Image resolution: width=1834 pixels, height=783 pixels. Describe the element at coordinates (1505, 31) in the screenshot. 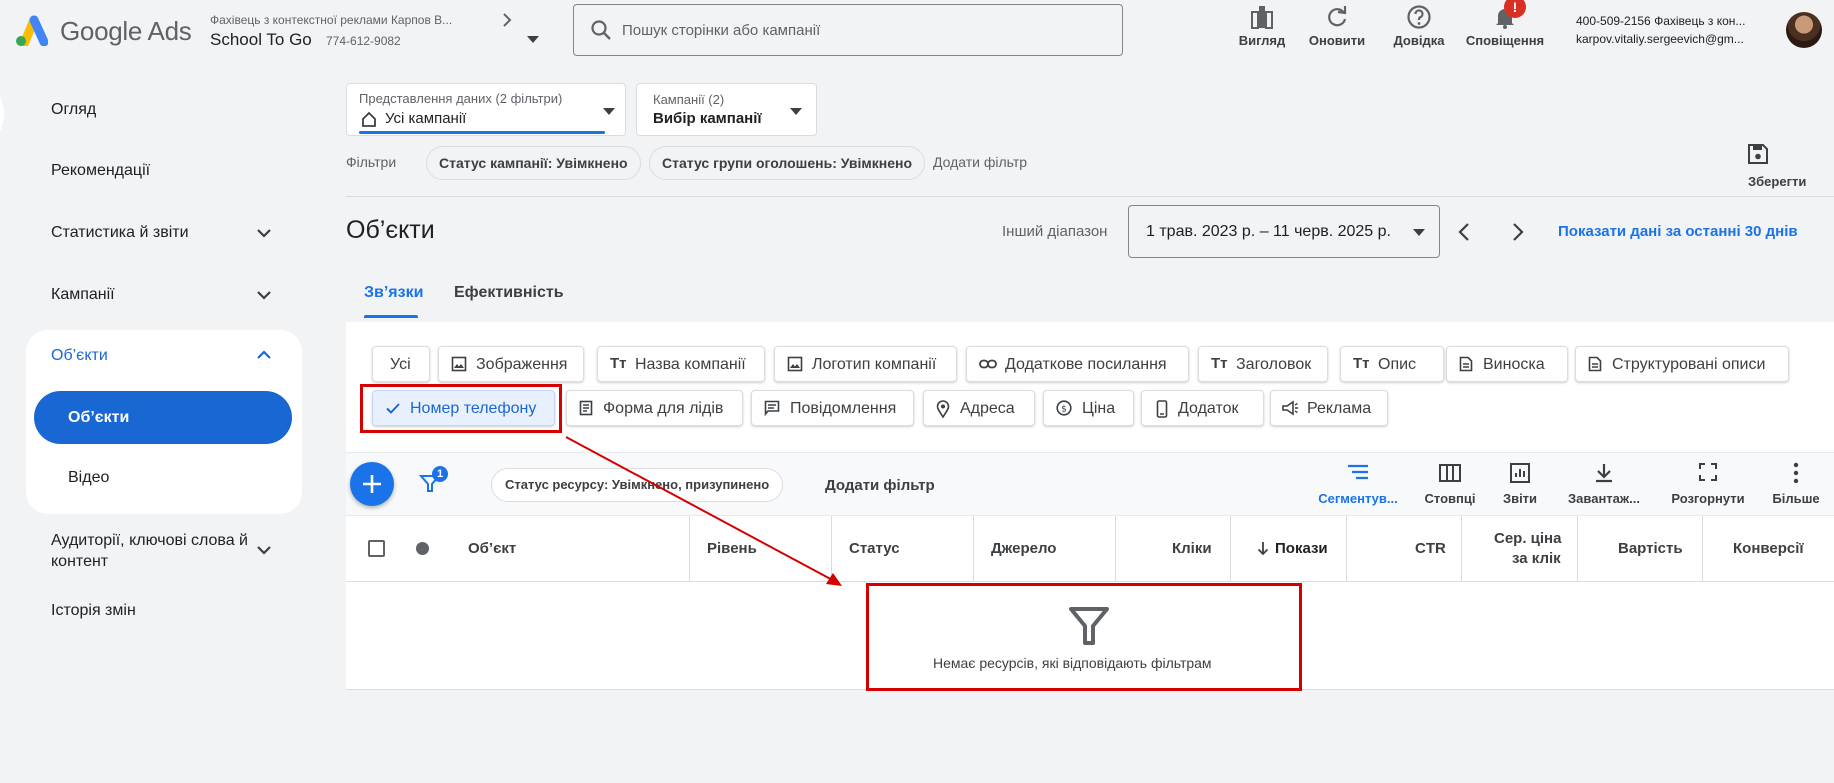

I see `notifications-button: ! Сповіщення` at that location.